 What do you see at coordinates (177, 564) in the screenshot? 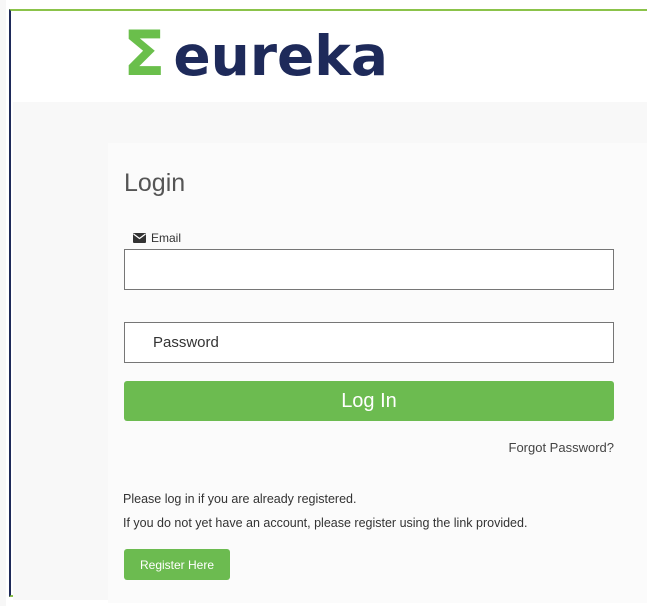
I see `register-button: Register Here` at bounding box center [177, 564].